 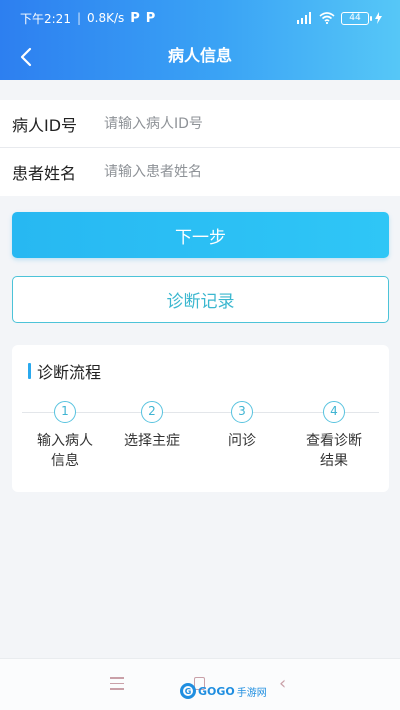 What do you see at coordinates (44, 173) in the screenshot?
I see `patient-name-label: 患者姓名` at bounding box center [44, 173].